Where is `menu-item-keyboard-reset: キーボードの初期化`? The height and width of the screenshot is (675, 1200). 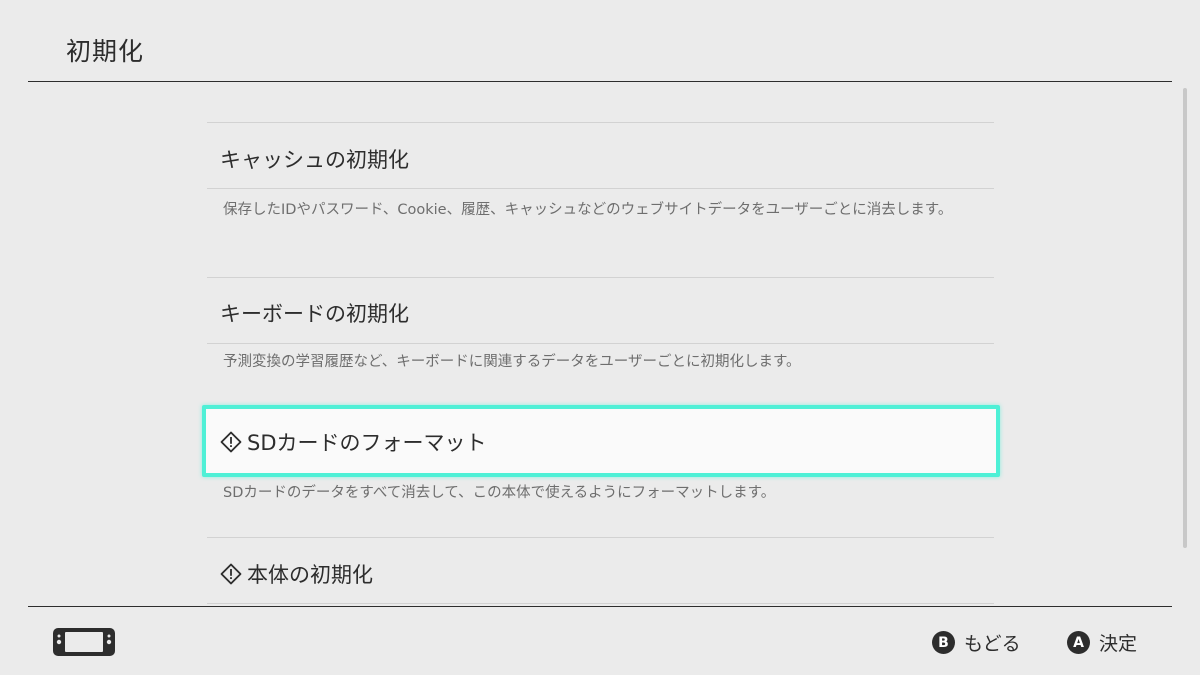 menu-item-keyboard-reset: キーボードの初期化 is located at coordinates (314, 313).